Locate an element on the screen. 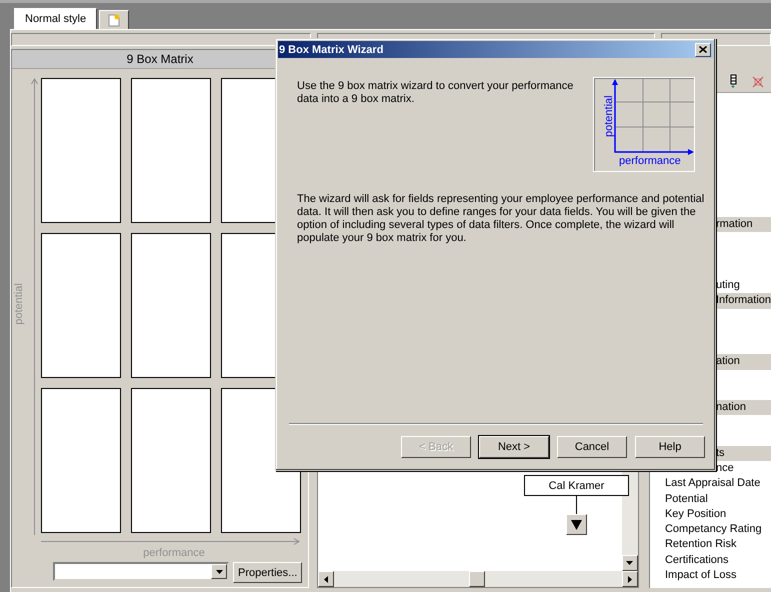 This screenshot has height=592, width=771. intro-text: Use the 9 box matrix wizard to convert your performance data into a 9 box matrix. is located at coordinates (435, 93).